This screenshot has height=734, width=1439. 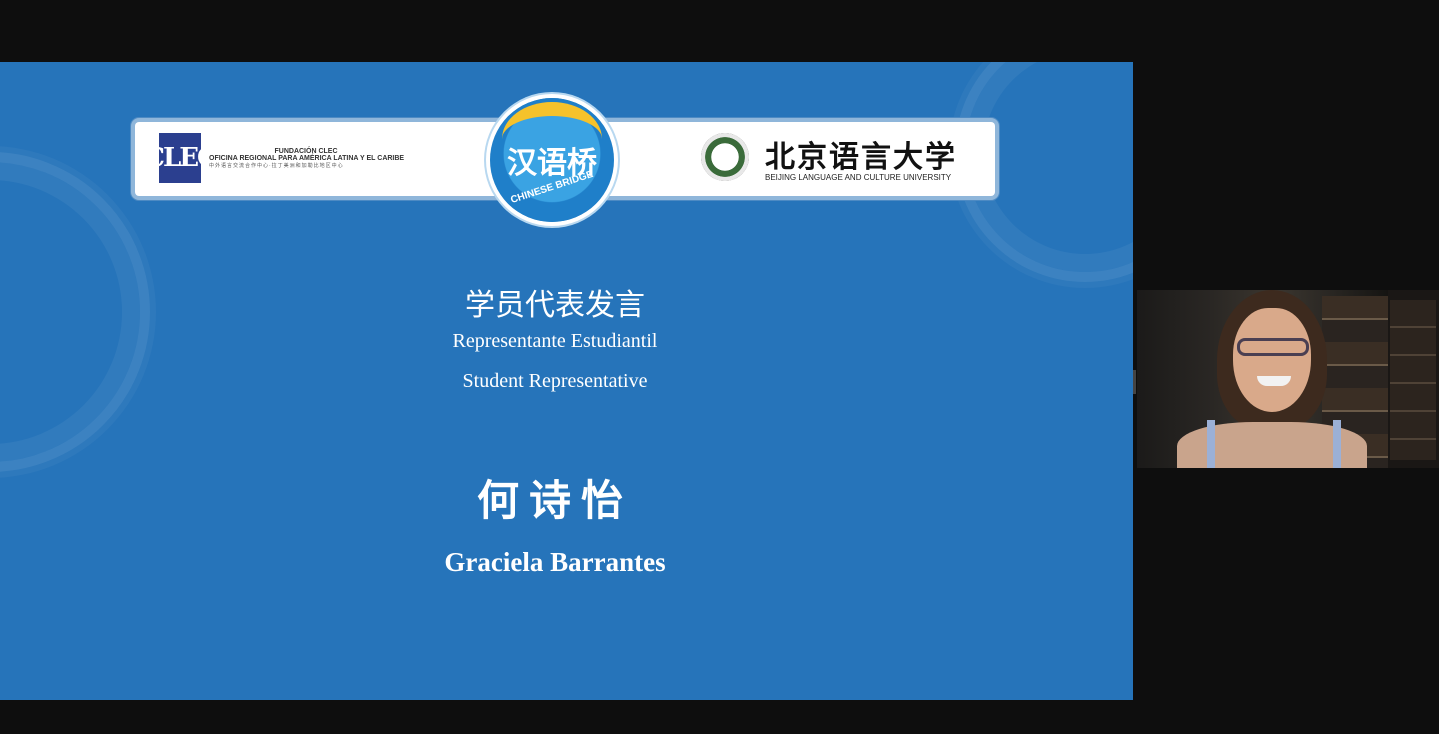 I want to click on smile, so click(x=1274, y=381).